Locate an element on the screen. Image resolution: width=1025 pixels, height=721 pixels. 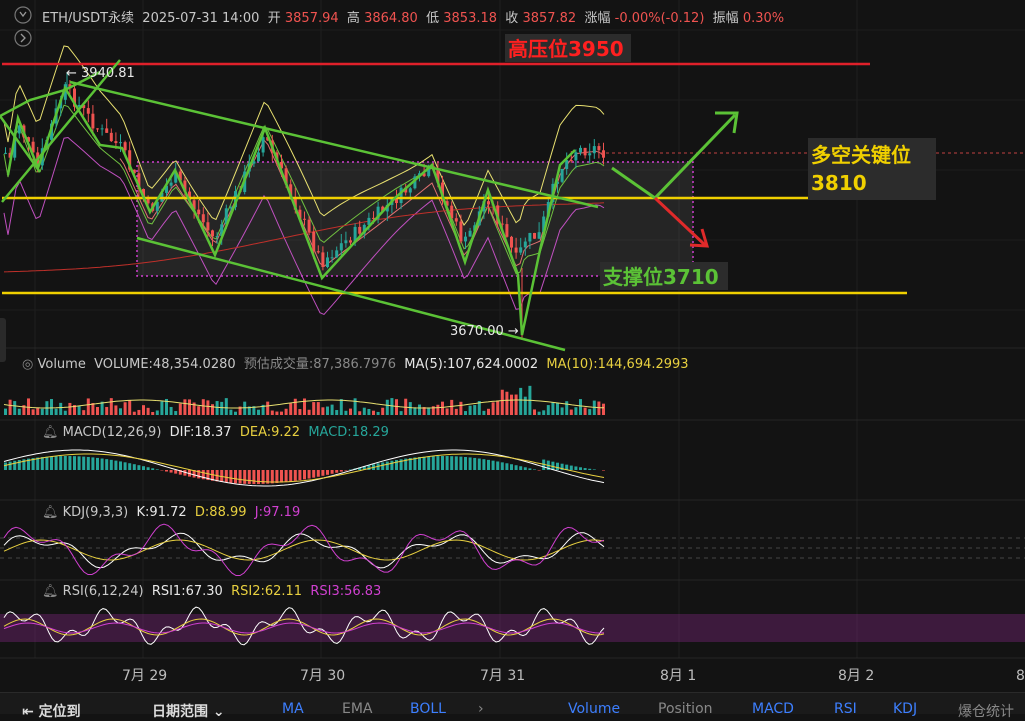
liquidation-tab: 爆仓统计 is located at coordinates (986, 711).